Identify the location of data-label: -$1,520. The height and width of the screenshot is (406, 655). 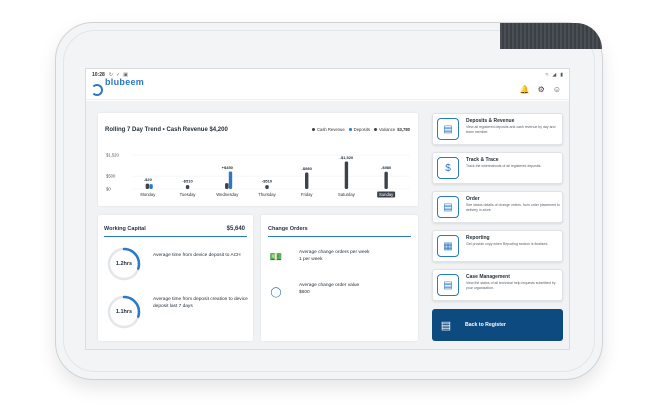
(347, 157).